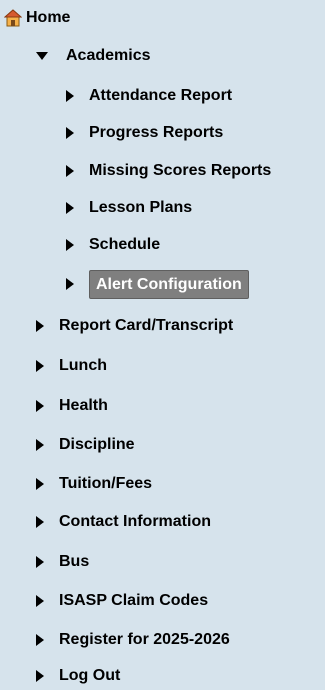  What do you see at coordinates (13, 18) in the screenshot?
I see `home-icon` at bounding box center [13, 18].